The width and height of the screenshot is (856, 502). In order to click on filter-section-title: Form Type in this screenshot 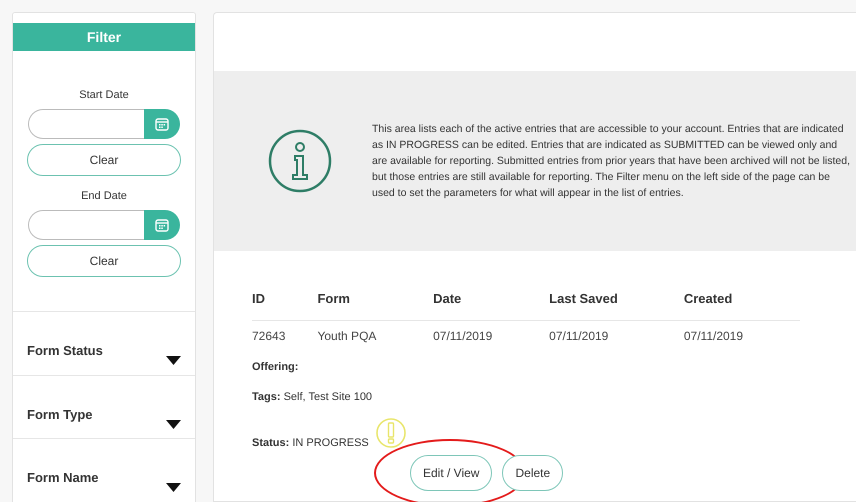, I will do `click(59, 422)`.